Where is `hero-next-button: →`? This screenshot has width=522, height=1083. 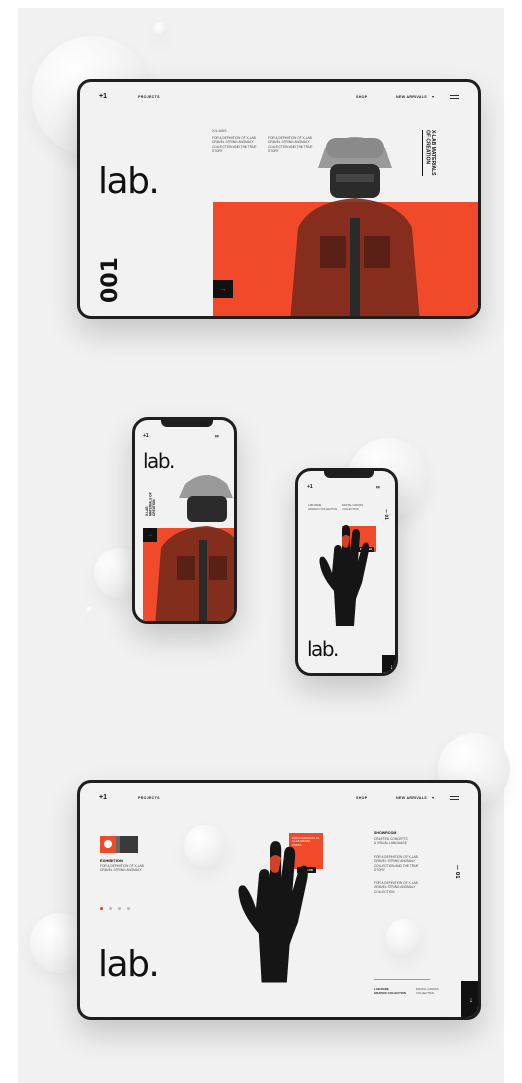 hero-next-button: → is located at coordinates (223, 289).